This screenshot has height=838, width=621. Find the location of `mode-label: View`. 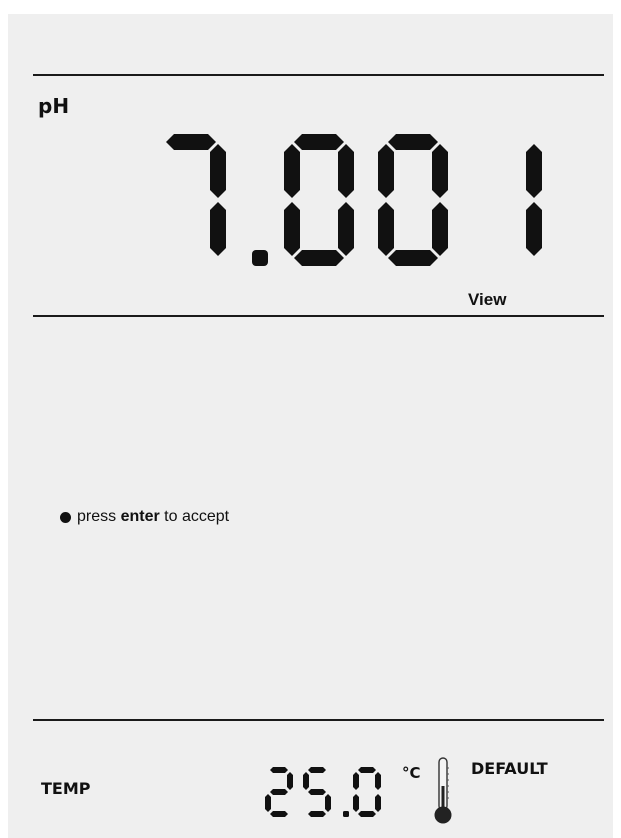

mode-label: View is located at coordinates (487, 299).